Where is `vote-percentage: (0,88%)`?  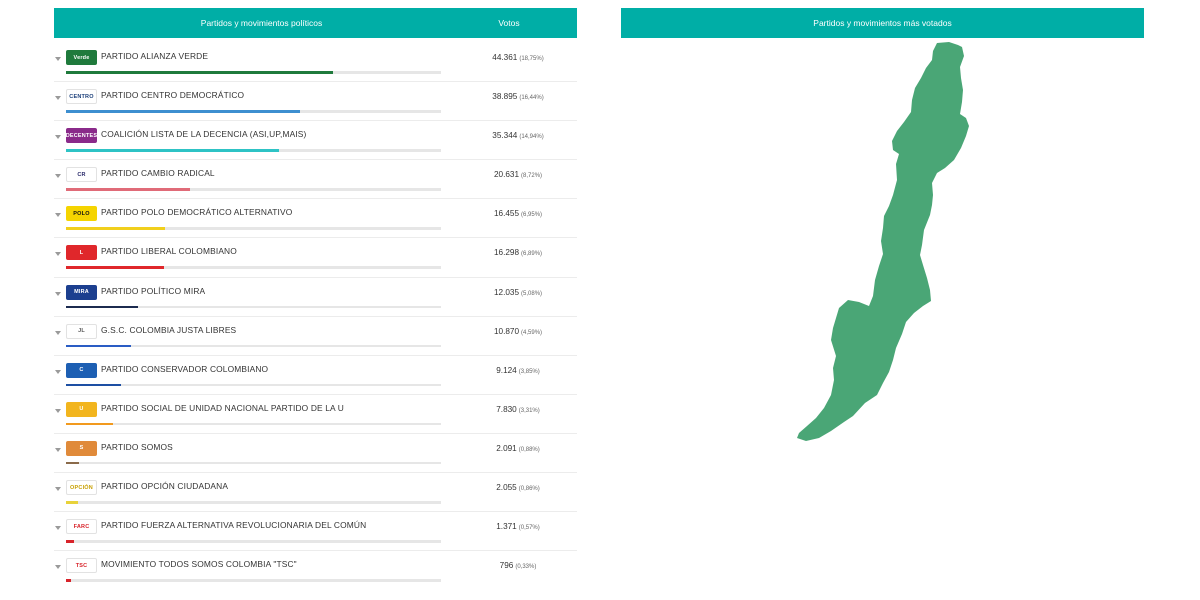 vote-percentage: (0,88%) is located at coordinates (529, 449).